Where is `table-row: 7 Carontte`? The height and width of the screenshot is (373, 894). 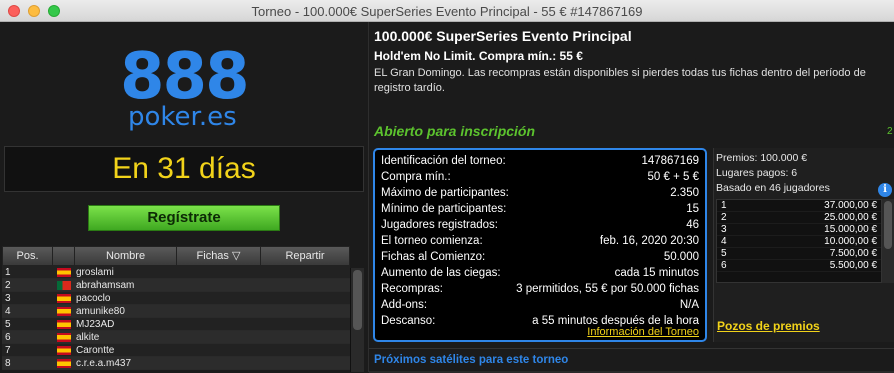 table-row: 7 Carontte is located at coordinates (176, 350).